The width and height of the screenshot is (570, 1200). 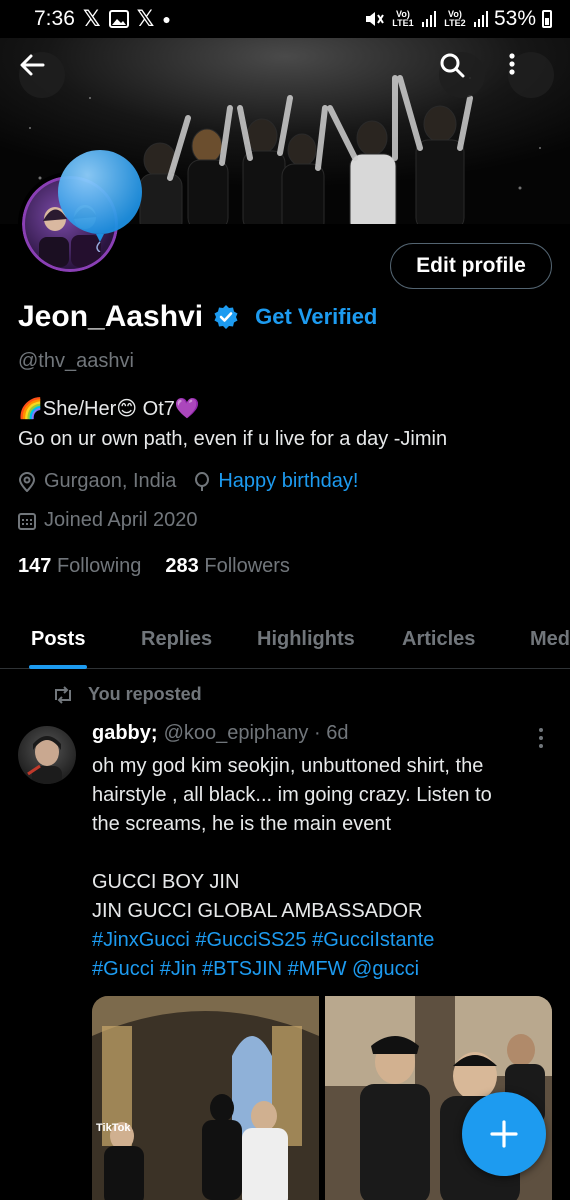 I want to click on repost-label: You reposted, so click(x=145, y=694).